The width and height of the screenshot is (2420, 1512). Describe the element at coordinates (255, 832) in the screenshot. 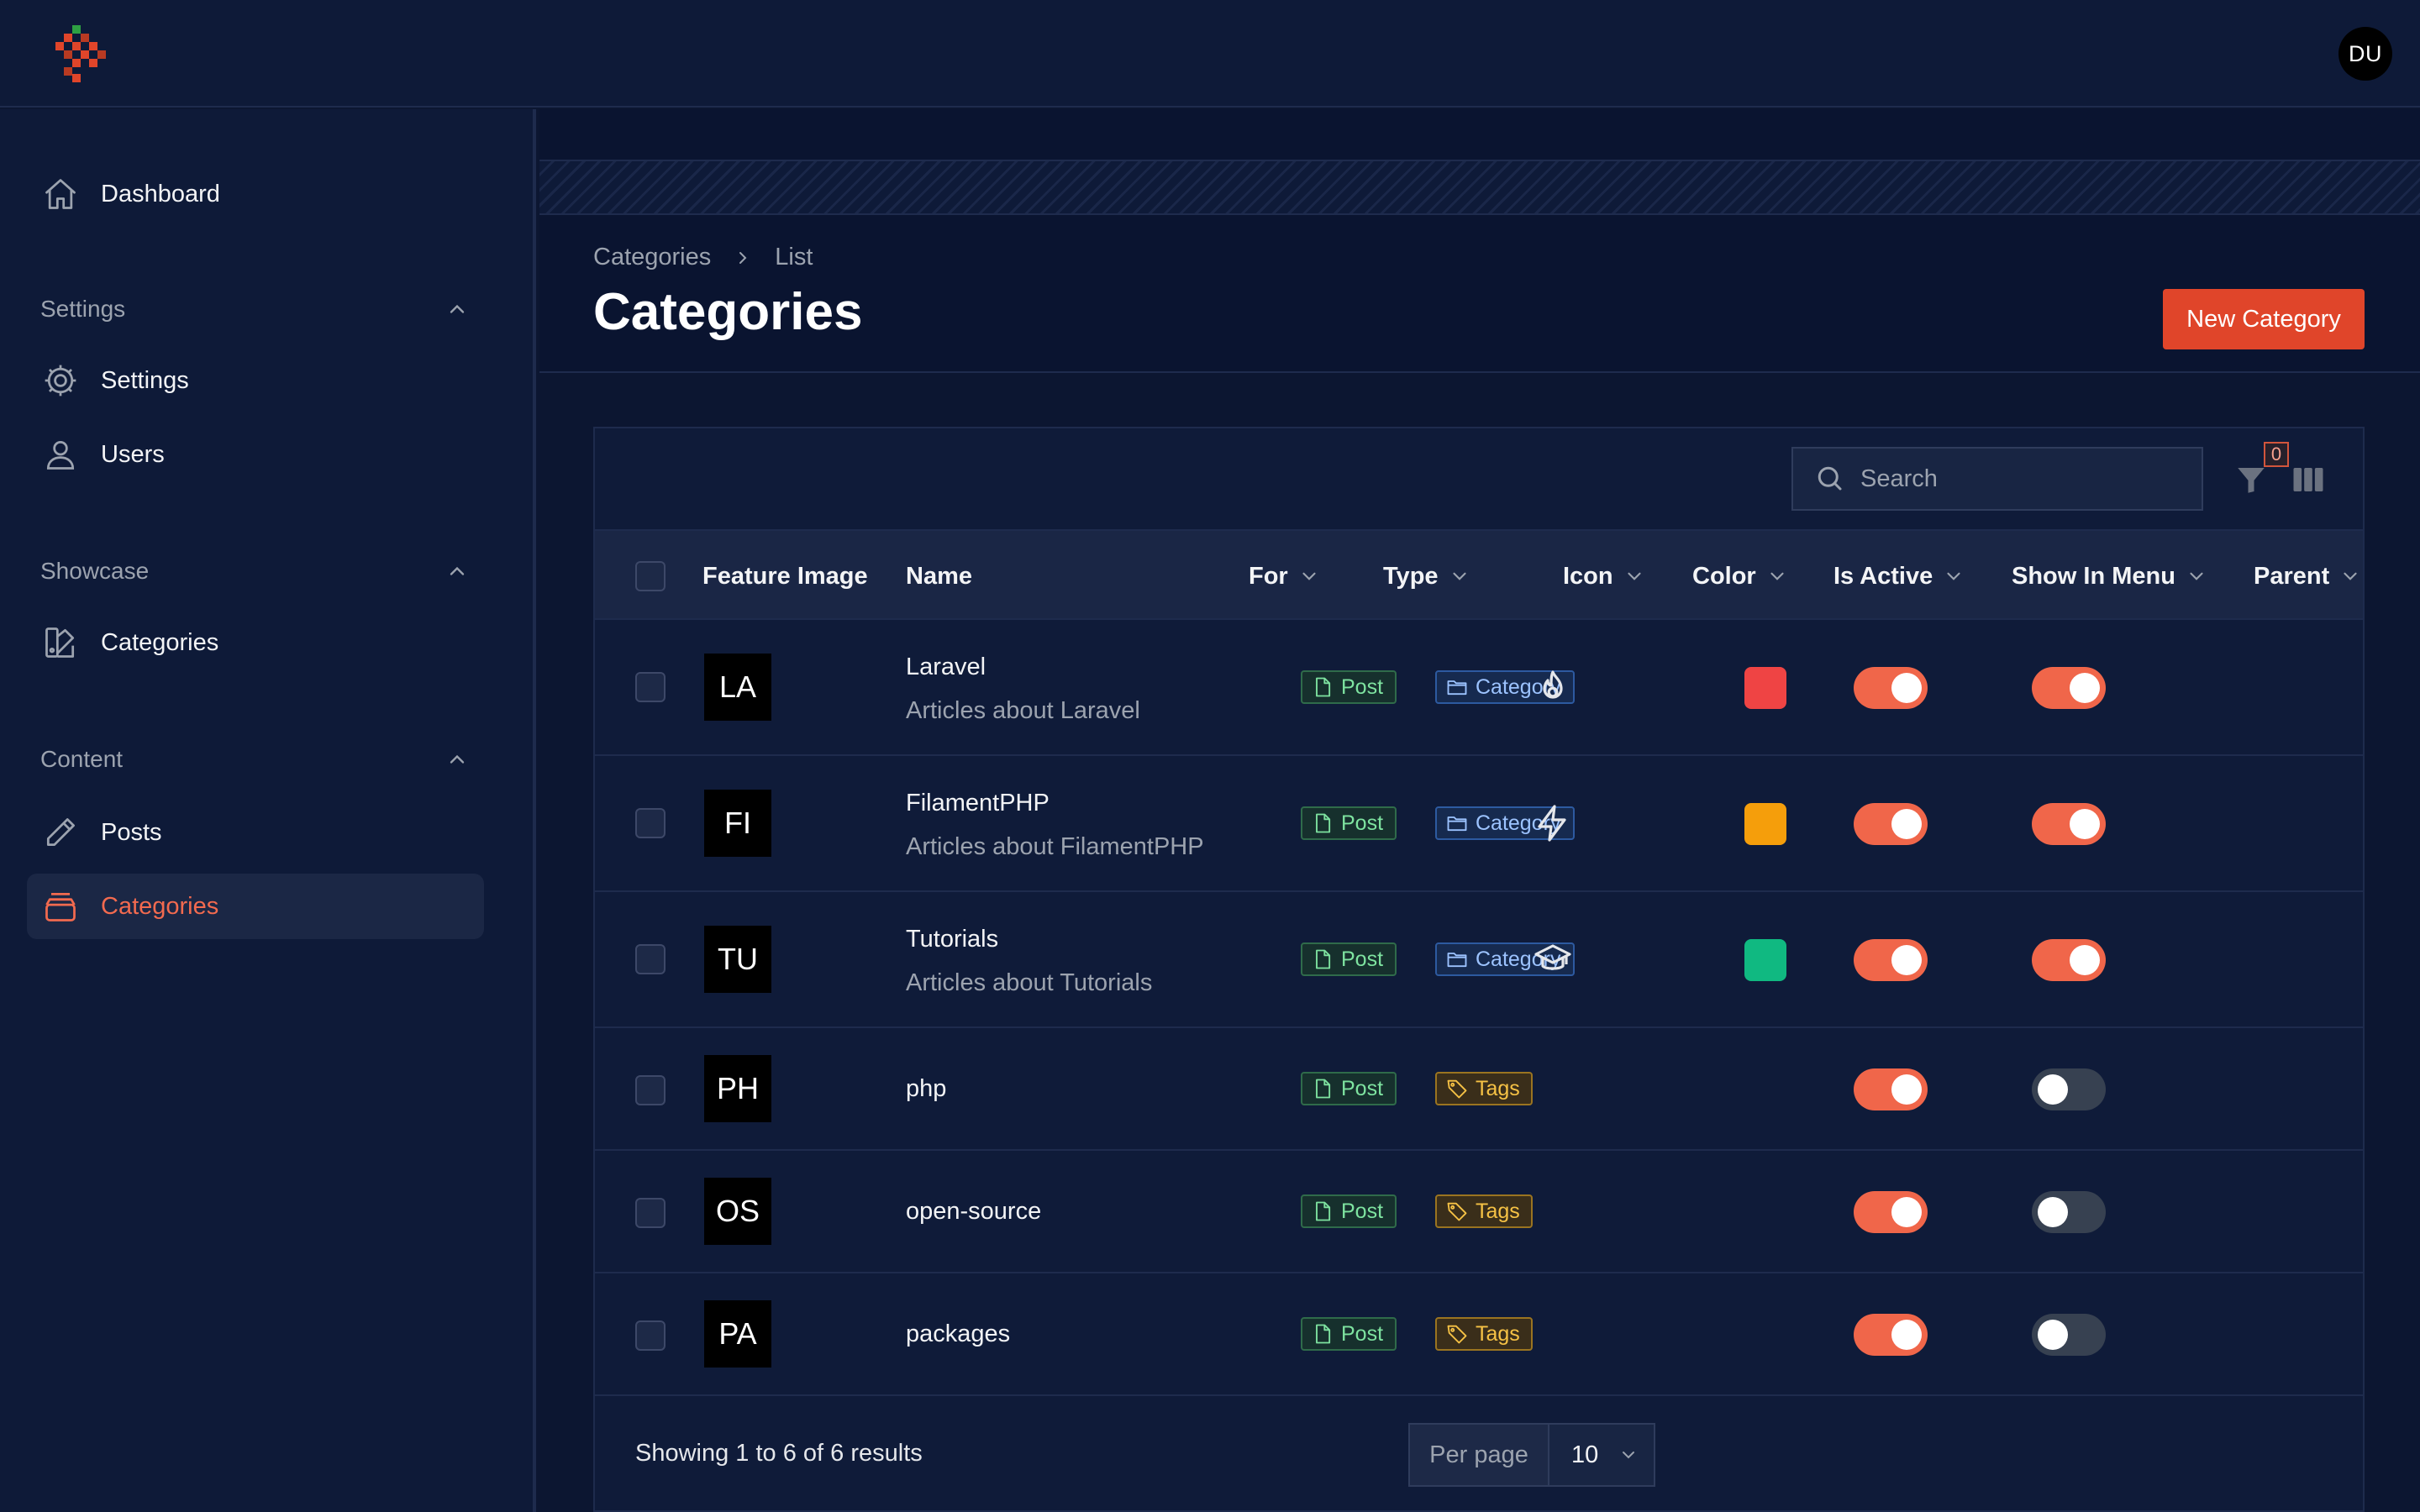

I see `sidebar-item-posts: Posts` at that location.